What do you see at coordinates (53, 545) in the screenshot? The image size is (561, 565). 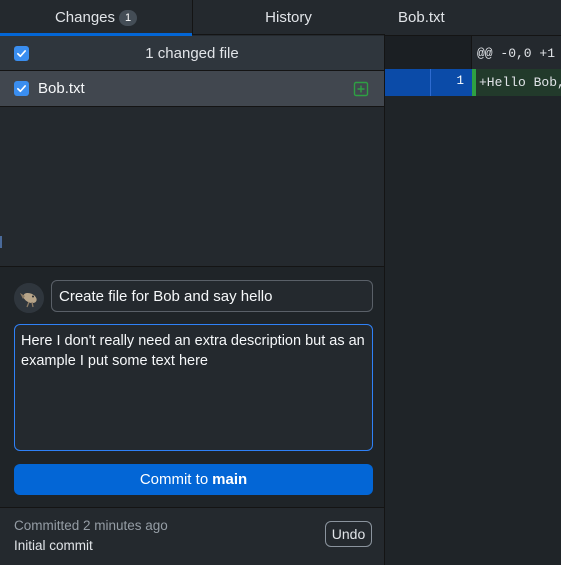 I see `last-commit-message: Initial commit` at bounding box center [53, 545].